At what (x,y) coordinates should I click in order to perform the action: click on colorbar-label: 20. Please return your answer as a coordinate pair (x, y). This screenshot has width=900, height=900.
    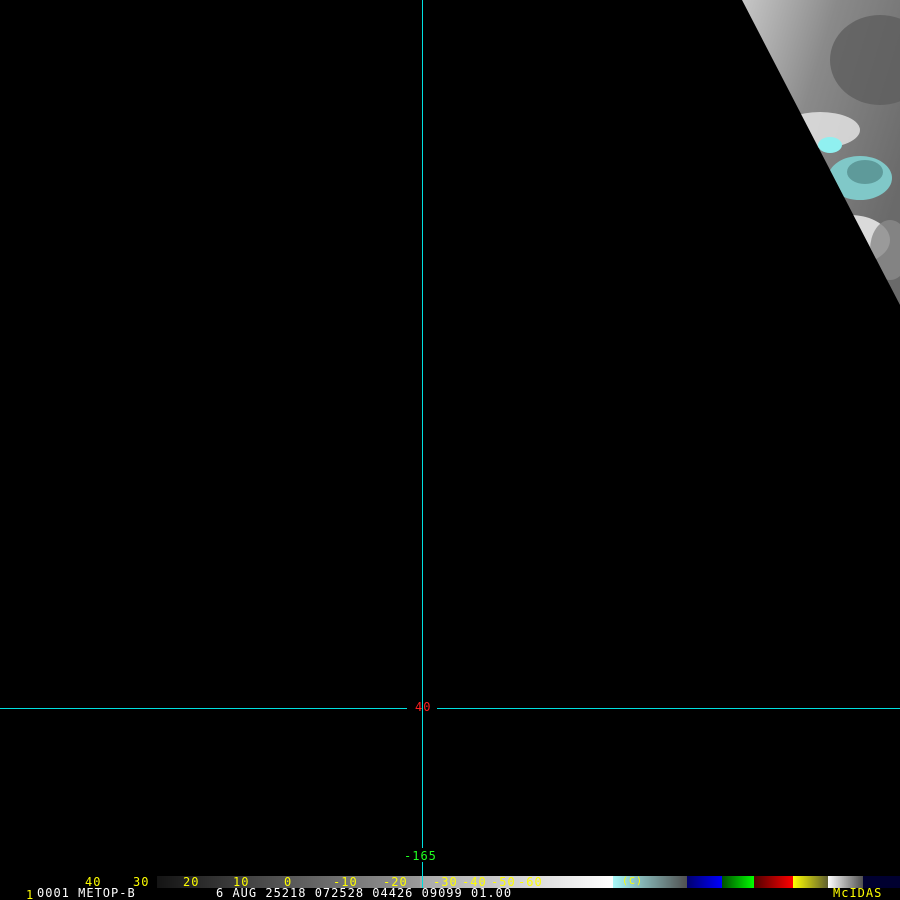
    Looking at the image, I should click on (191, 882).